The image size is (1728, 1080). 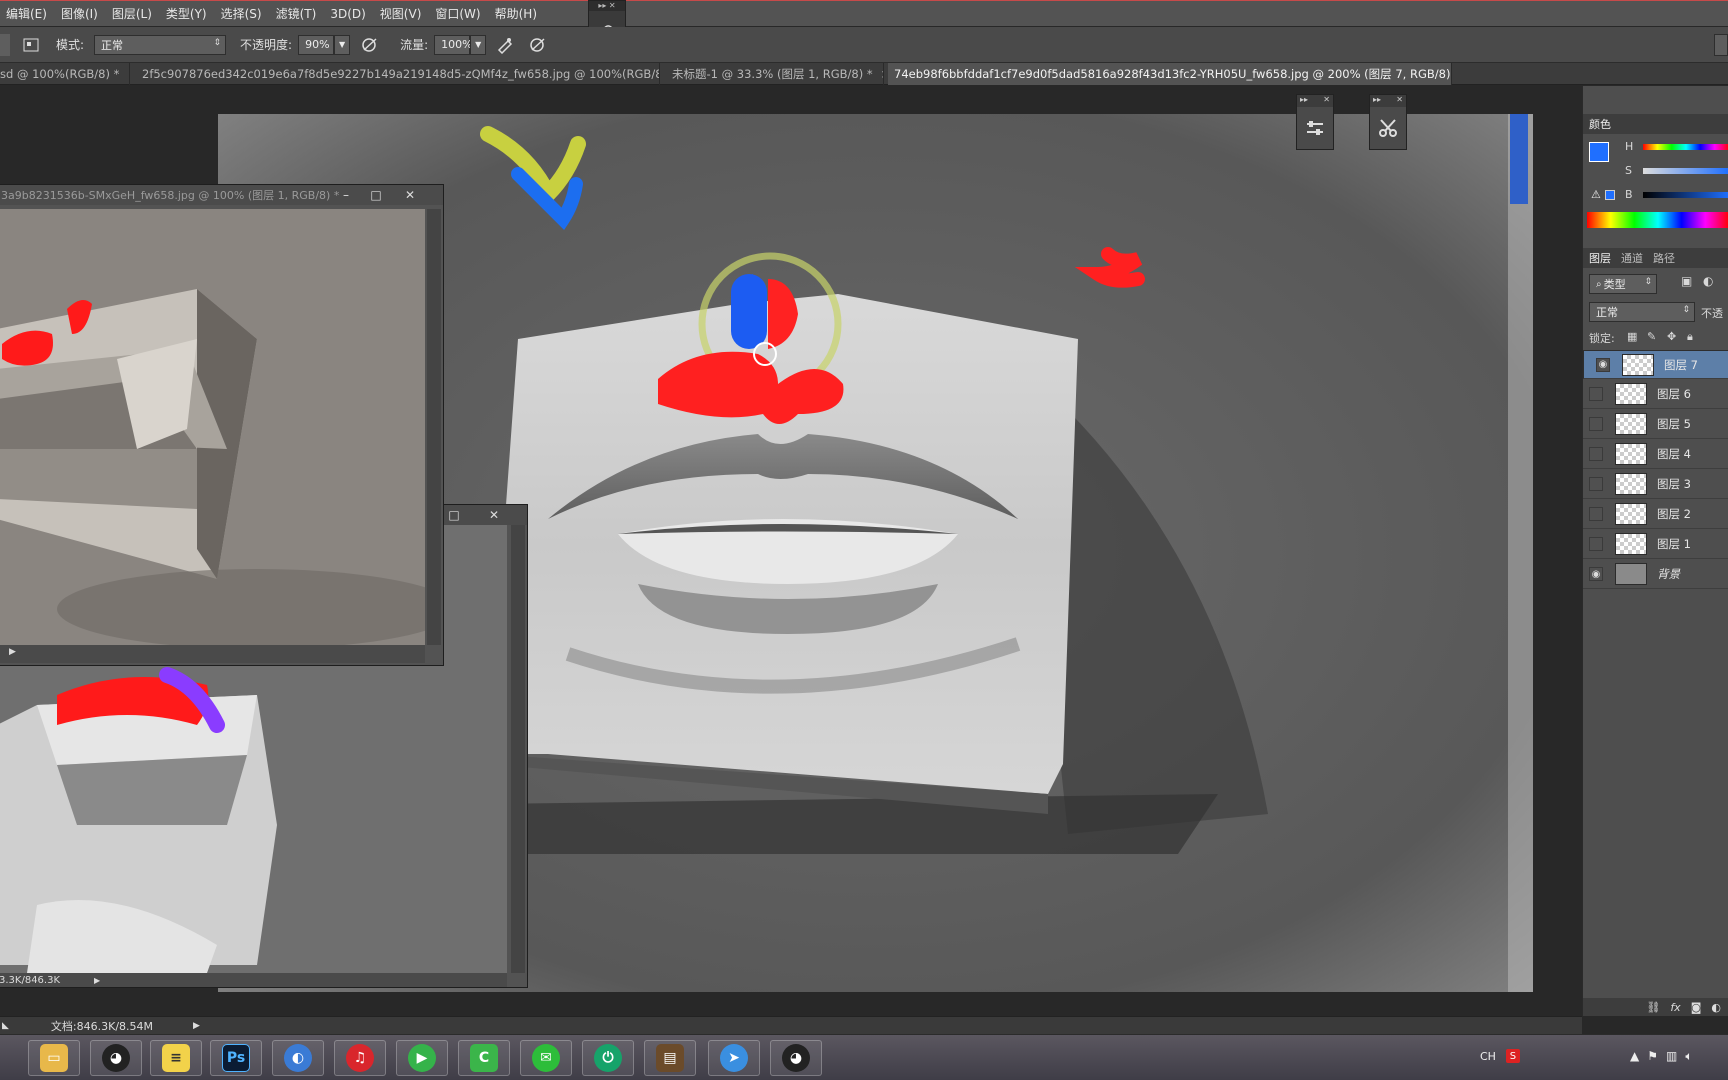 I want to click on lock-transparent-icon: ▦, so click(x=1632, y=336).